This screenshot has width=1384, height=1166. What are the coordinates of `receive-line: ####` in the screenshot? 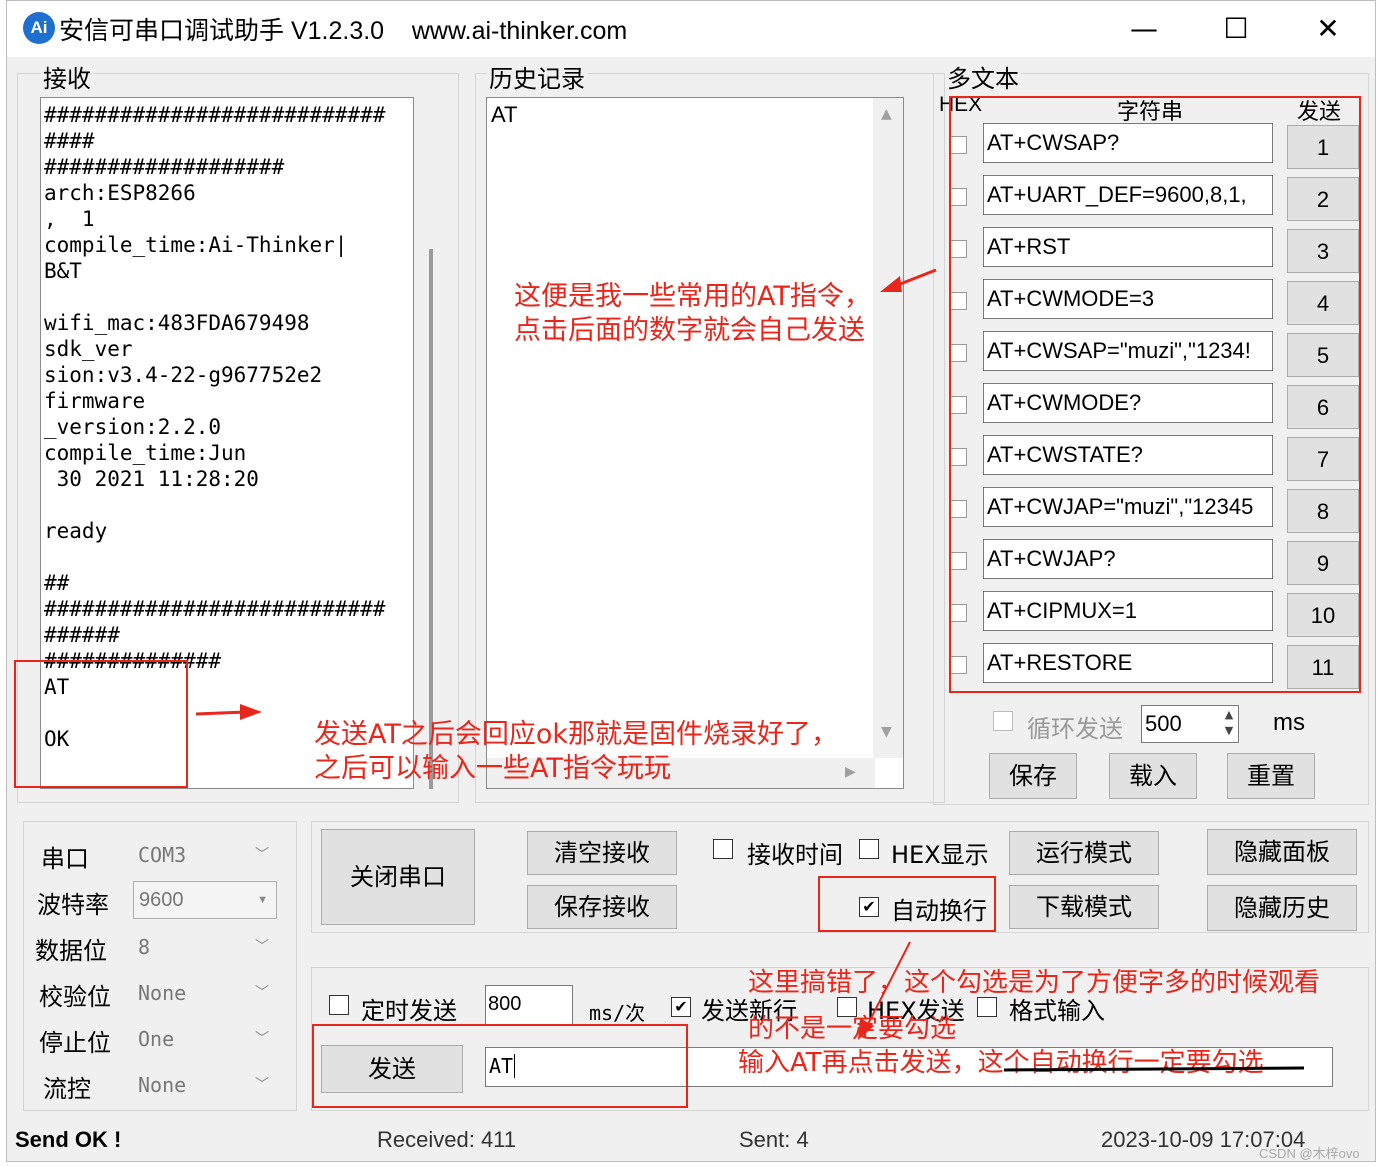 It's located at (69, 141).